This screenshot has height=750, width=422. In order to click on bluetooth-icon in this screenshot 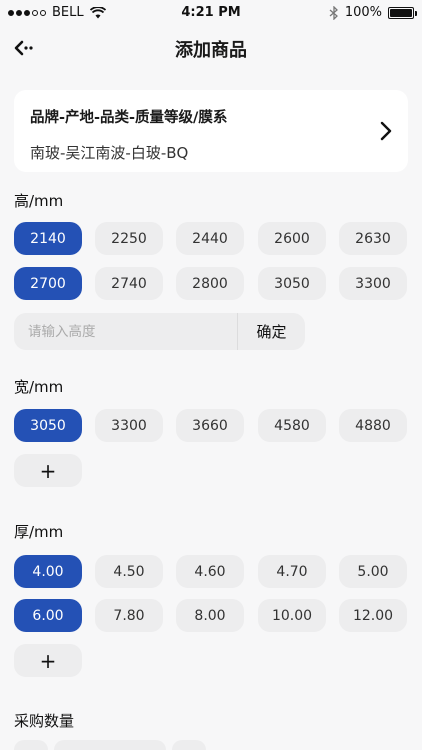, I will do `click(333, 12)`.